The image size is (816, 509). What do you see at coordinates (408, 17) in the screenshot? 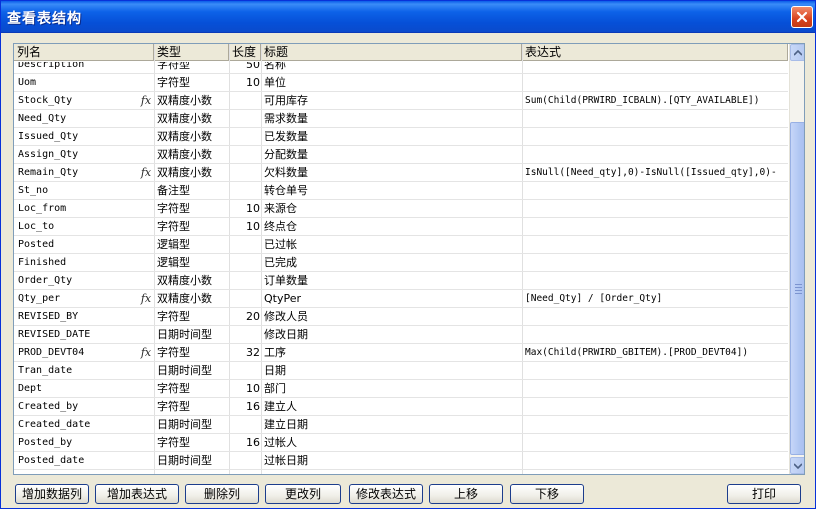
I see `title-bar: 查看表结构` at bounding box center [408, 17].